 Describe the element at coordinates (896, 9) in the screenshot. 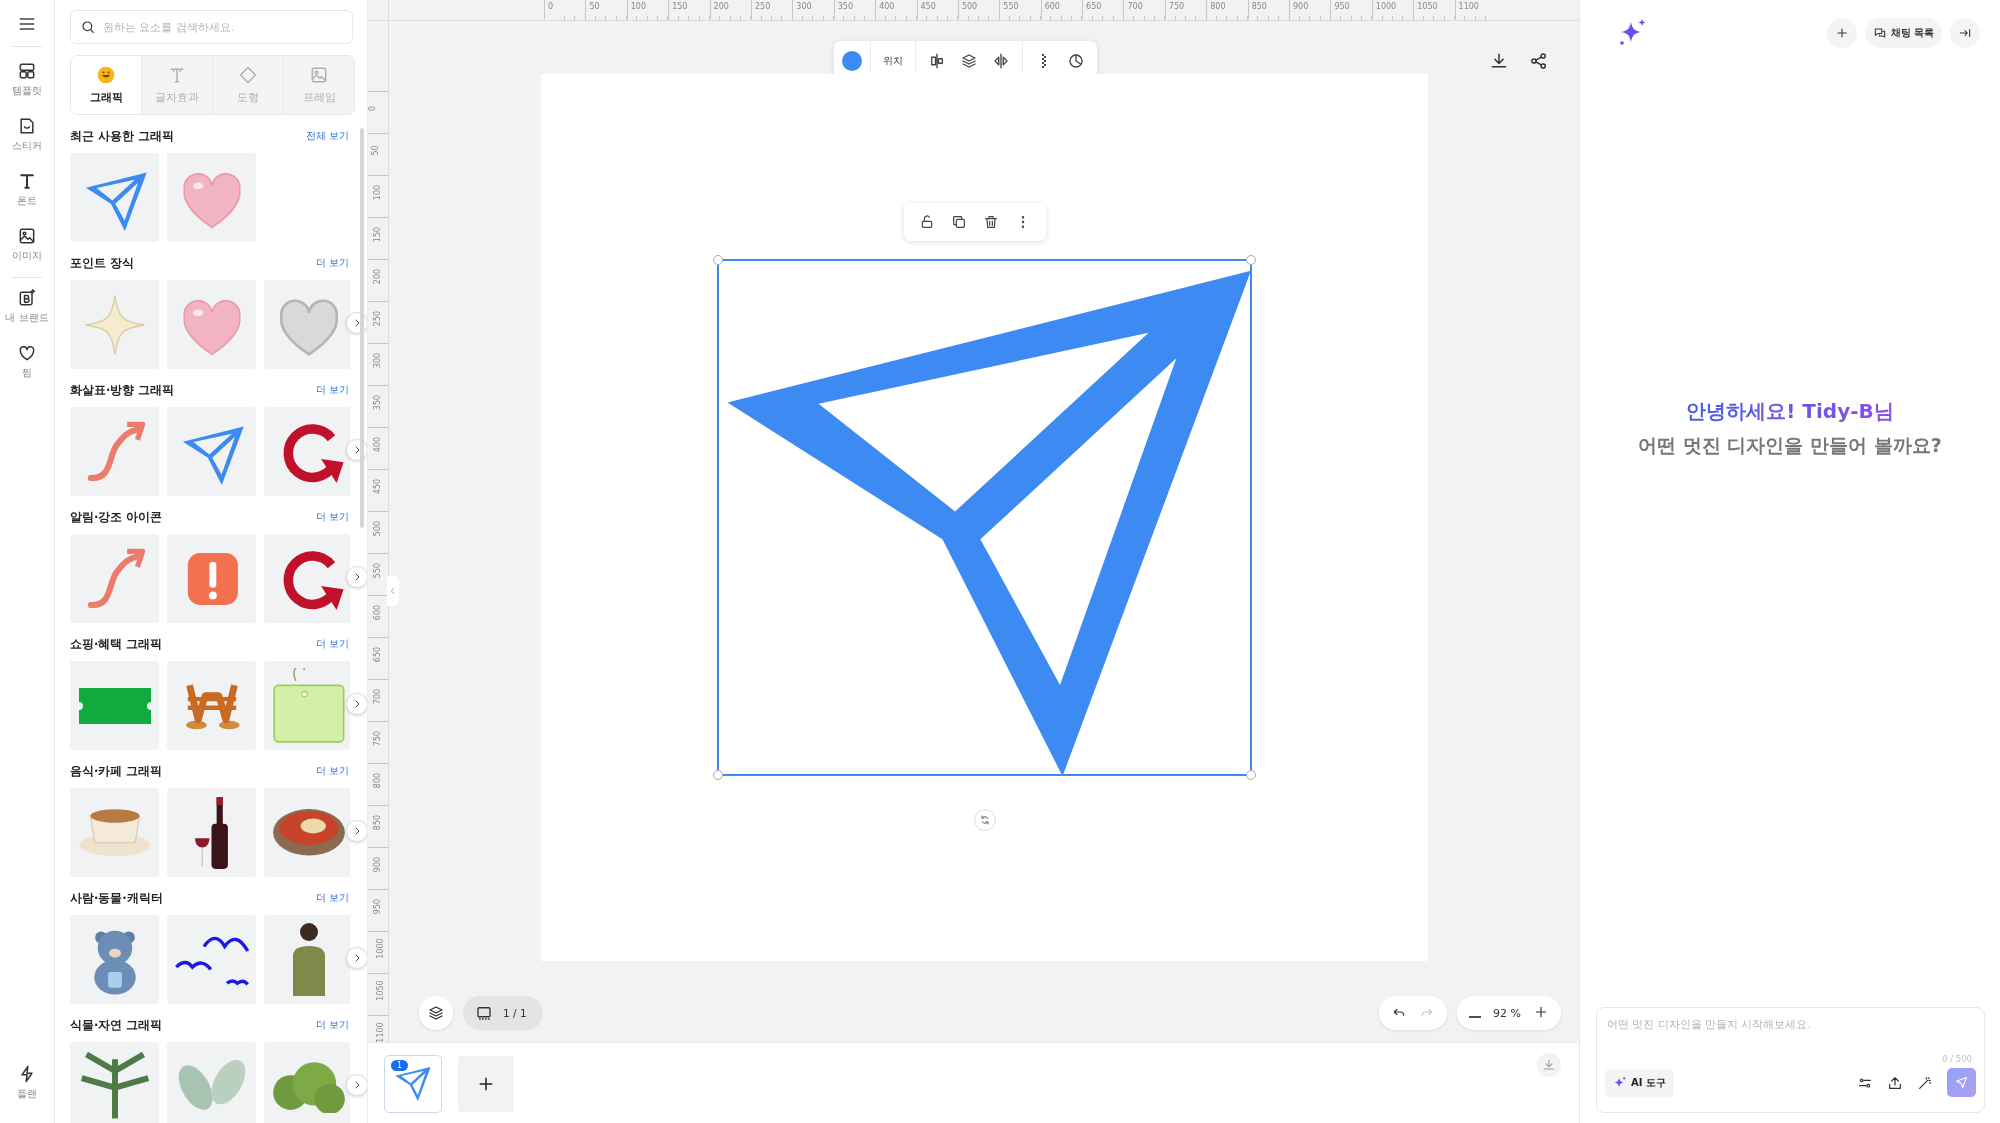

I see `ruler-label: 400` at that location.